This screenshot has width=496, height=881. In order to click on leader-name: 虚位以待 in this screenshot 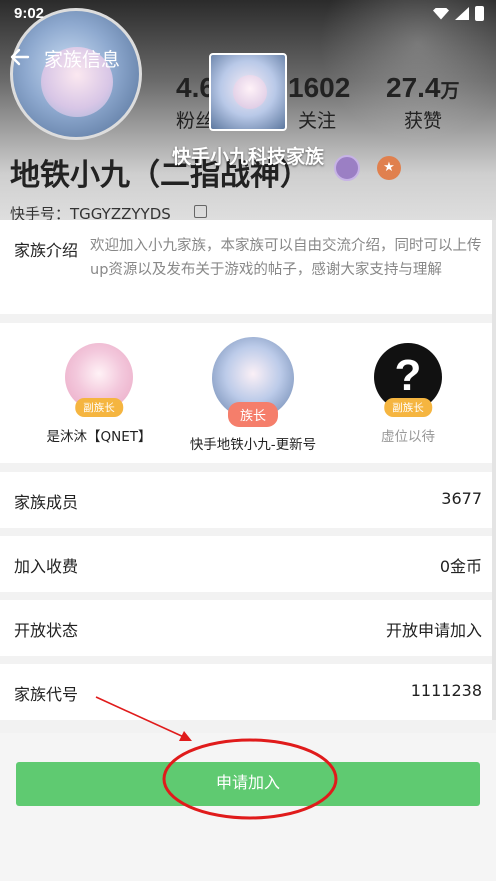, I will do `click(408, 437)`.